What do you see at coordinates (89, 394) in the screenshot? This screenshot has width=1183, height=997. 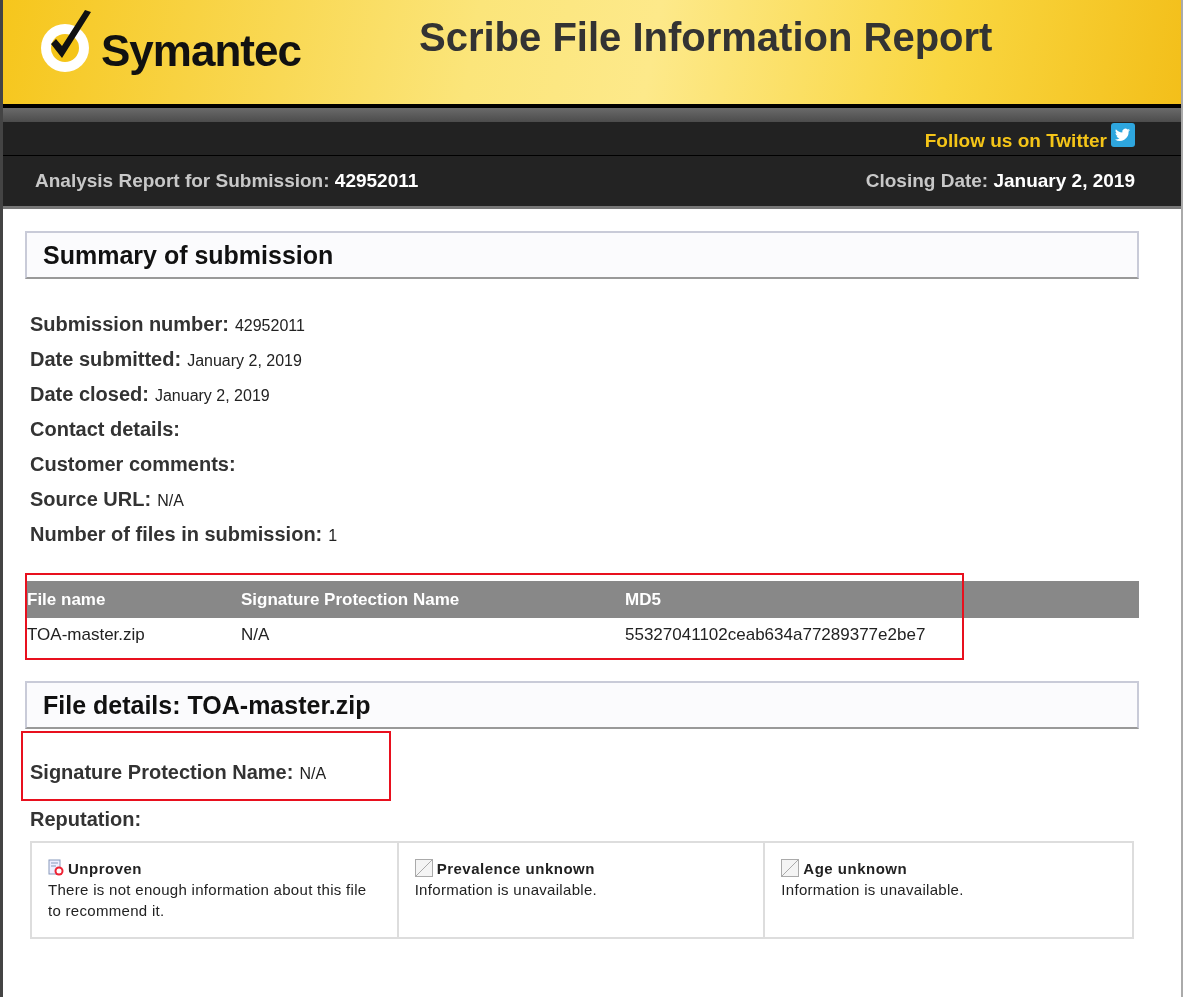 I see `field-label: Date closed:` at bounding box center [89, 394].